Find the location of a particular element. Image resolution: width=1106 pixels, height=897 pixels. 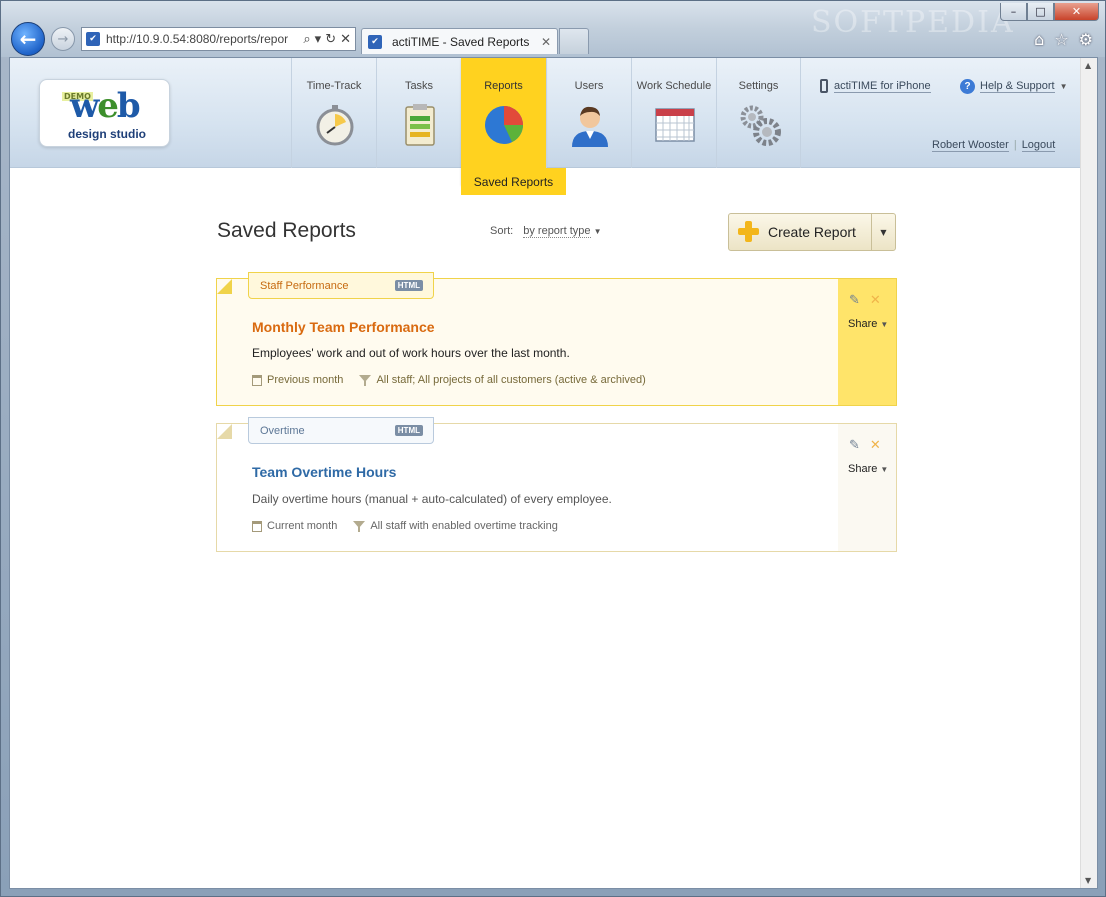

help-support-menu: ? Help & Support ▼ is located at coordinates (1014, 86).